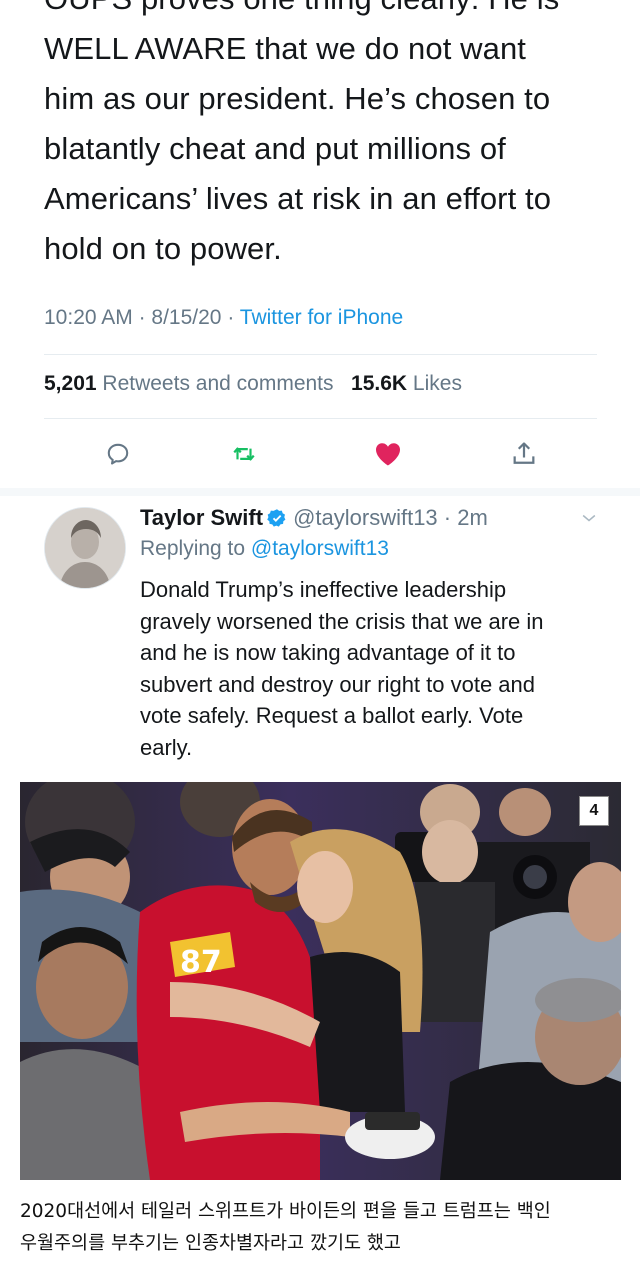  Describe the element at coordinates (201, 962) in the screenshot. I see `jersey-number: 87` at that location.